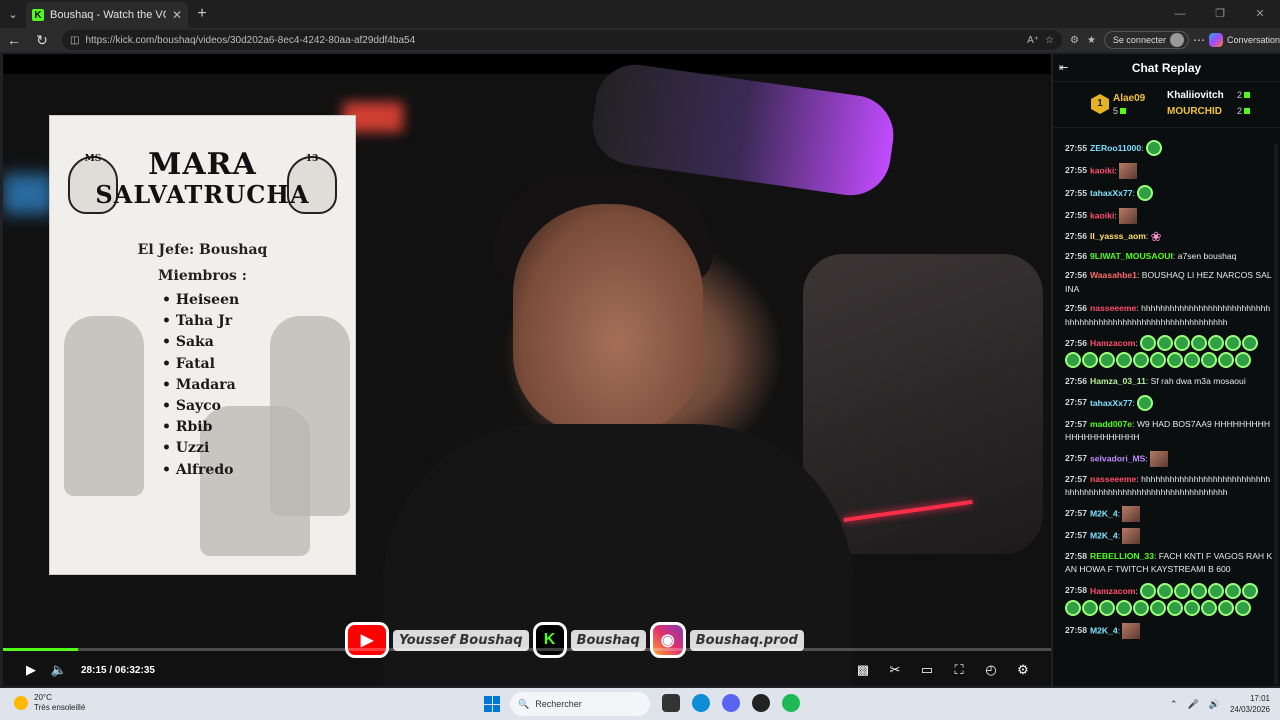  What do you see at coordinates (731, 703) in the screenshot?
I see `discord-icon` at bounding box center [731, 703].